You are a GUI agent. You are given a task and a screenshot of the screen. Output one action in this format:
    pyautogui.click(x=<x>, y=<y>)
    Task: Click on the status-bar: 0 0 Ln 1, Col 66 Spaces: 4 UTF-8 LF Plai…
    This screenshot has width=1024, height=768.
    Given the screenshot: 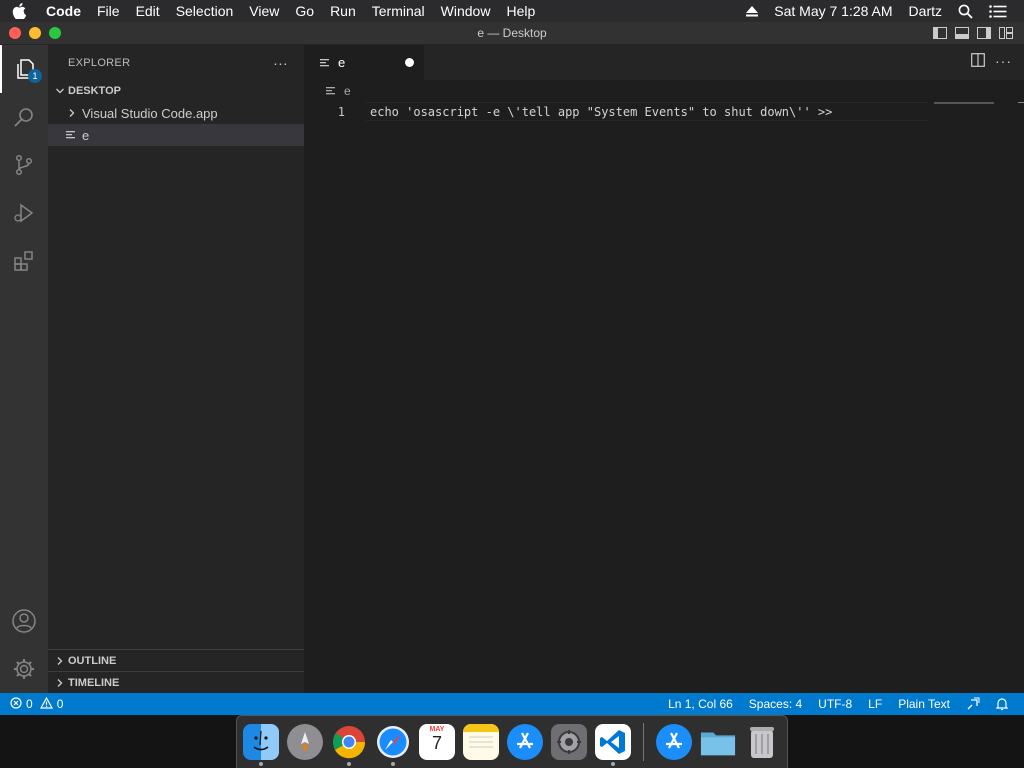 What is the action you would take?
    pyautogui.click(x=512, y=704)
    